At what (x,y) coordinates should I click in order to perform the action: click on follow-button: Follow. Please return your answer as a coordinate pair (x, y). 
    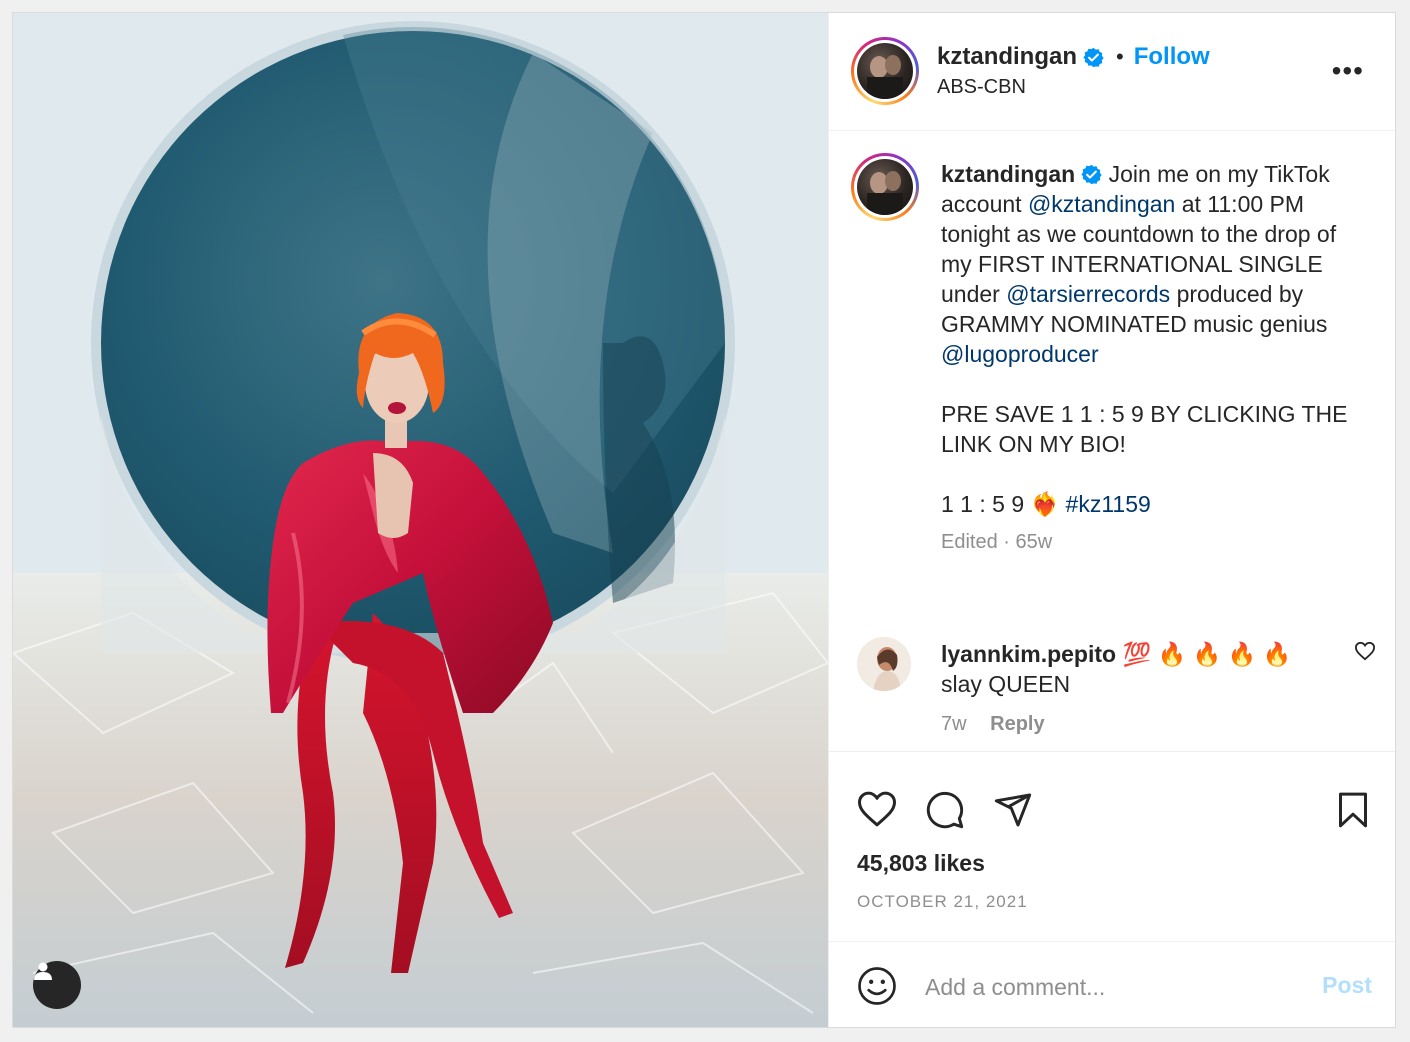
    Looking at the image, I should click on (1172, 57).